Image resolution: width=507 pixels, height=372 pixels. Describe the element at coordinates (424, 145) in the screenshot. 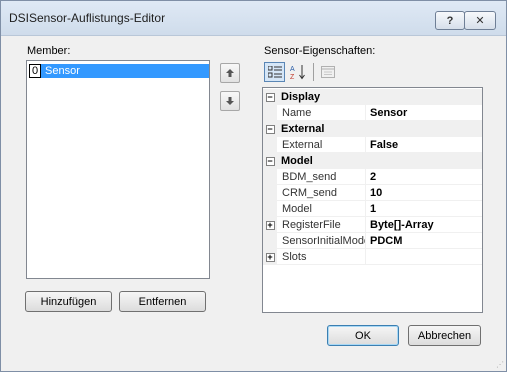

I see `property-value: False` at that location.